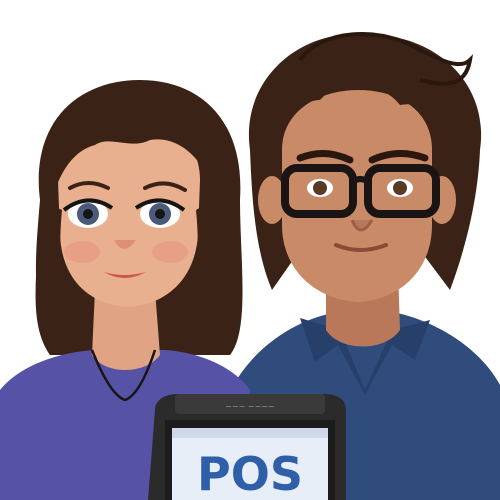 The height and width of the screenshot is (500, 500). I want to click on man-iris-left, so click(320, 188).